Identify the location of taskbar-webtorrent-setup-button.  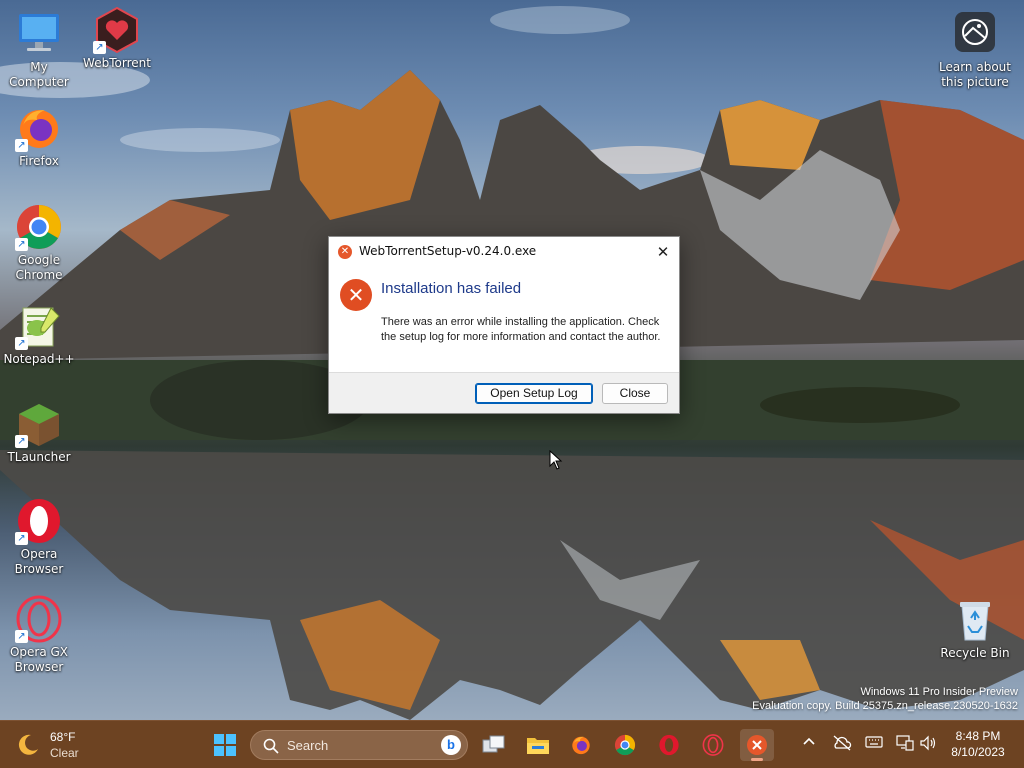
(757, 745).